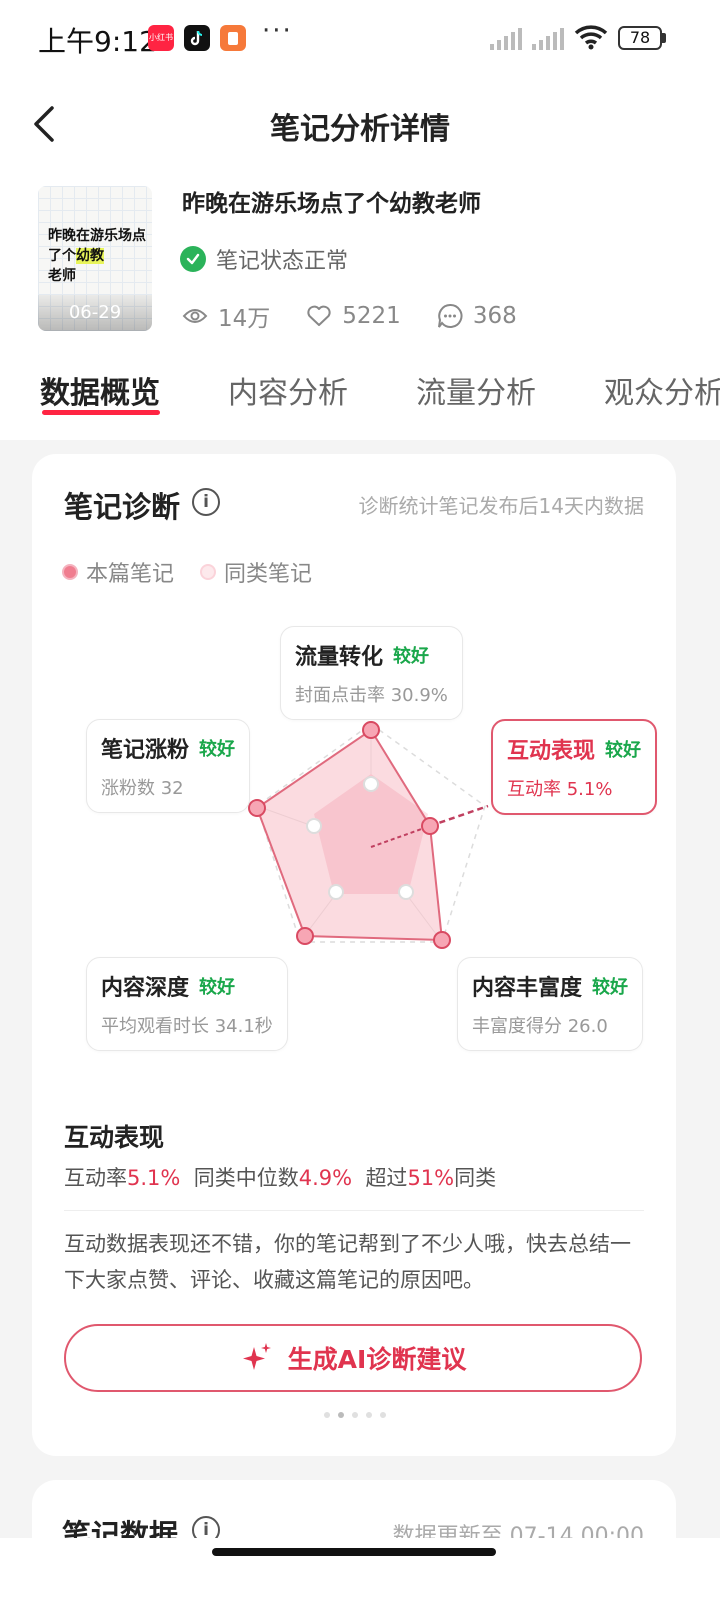 This screenshot has width=720, height=1600. What do you see at coordinates (277, 31) in the screenshot?
I see `more-notifications-icon: ···` at bounding box center [277, 31].